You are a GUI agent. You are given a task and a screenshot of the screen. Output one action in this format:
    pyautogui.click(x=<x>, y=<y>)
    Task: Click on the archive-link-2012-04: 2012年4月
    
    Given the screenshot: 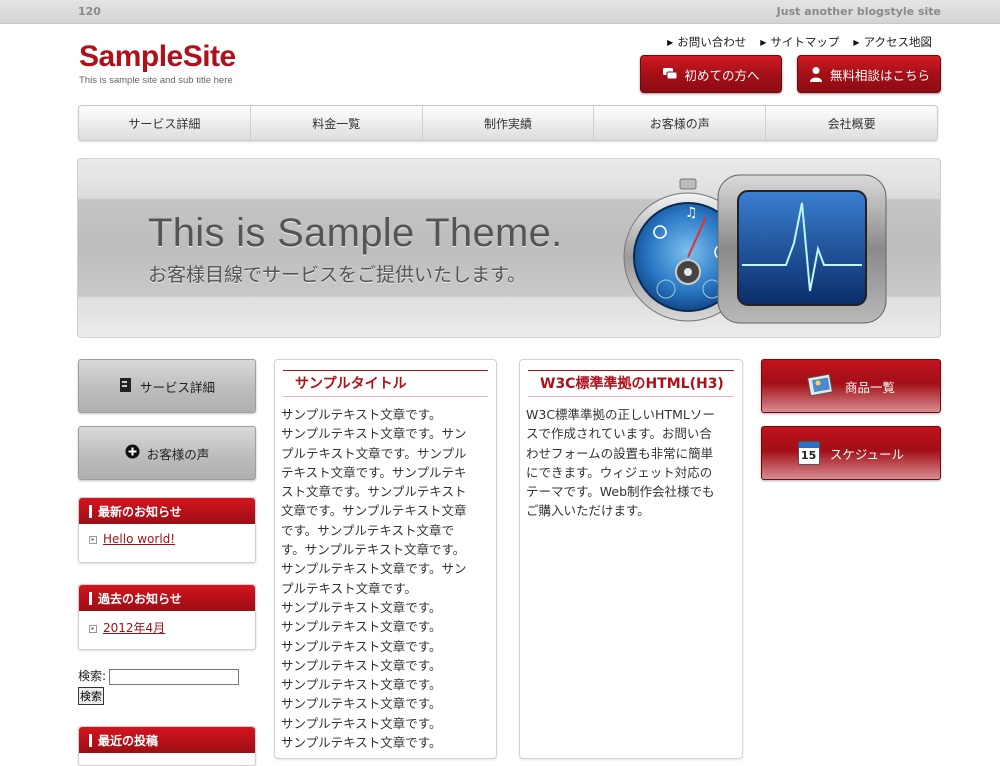 What is the action you would take?
    pyautogui.click(x=134, y=628)
    